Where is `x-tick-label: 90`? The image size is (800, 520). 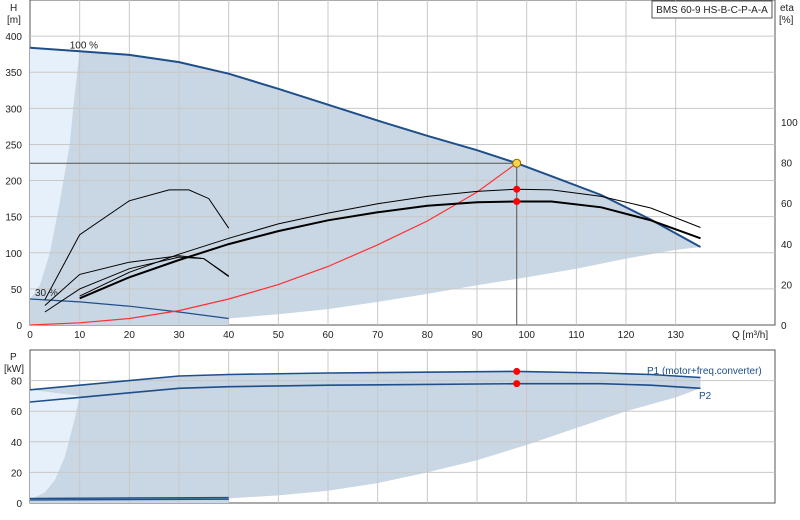
x-tick-label: 90 is located at coordinates (477, 335).